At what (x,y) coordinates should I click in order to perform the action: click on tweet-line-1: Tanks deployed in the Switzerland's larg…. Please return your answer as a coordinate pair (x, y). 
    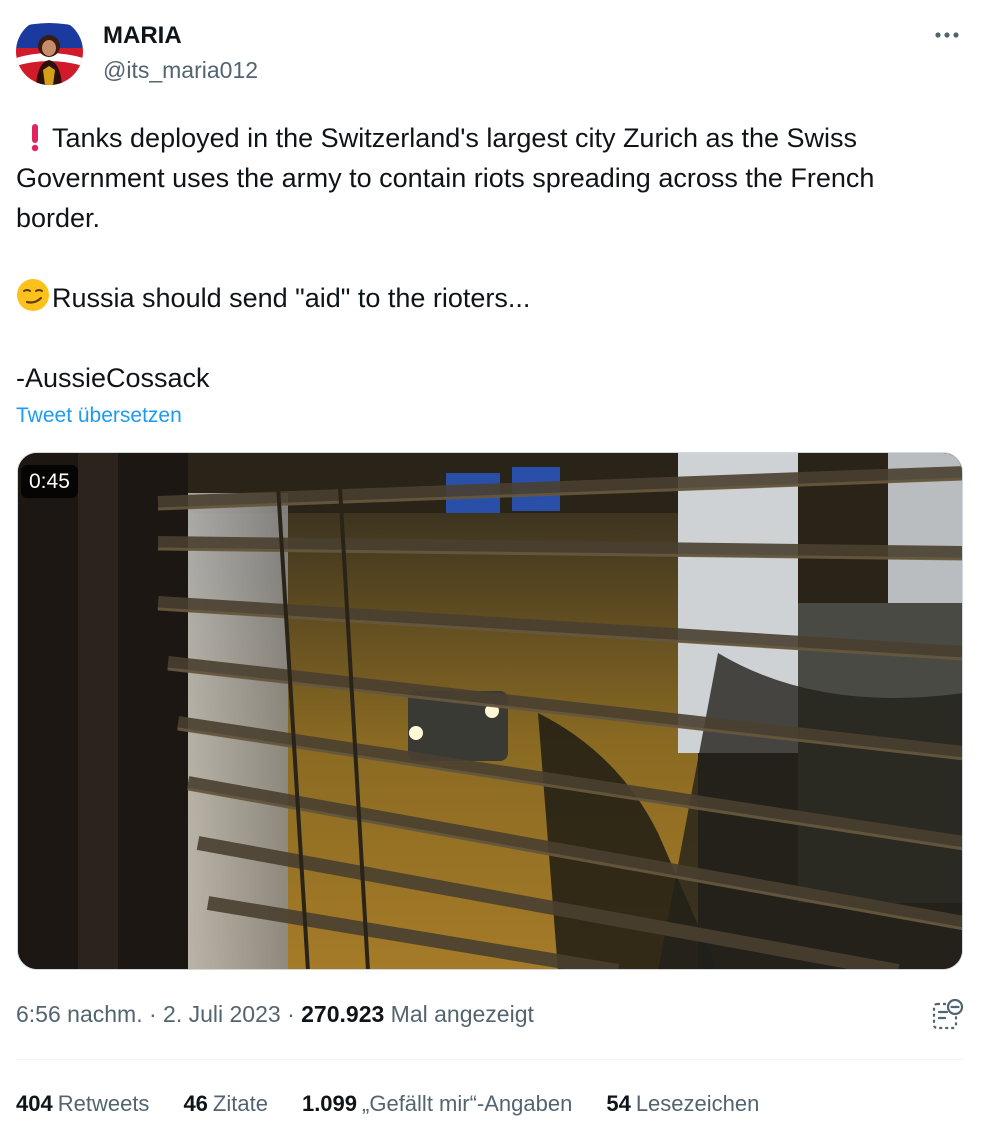
    Looking at the image, I should click on (455, 138).